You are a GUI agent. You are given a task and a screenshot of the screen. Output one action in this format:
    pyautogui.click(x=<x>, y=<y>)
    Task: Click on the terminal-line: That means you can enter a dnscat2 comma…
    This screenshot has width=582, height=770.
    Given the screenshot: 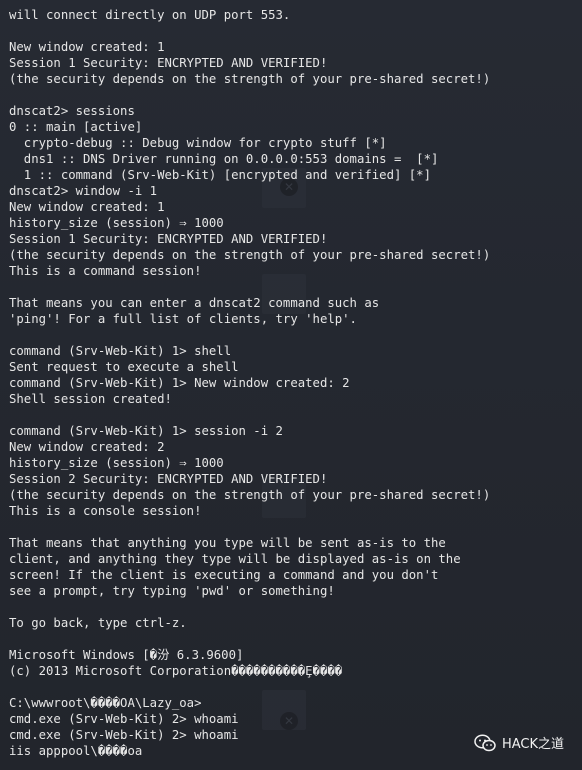 What is the action you would take?
    pyautogui.click(x=194, y=303)
    